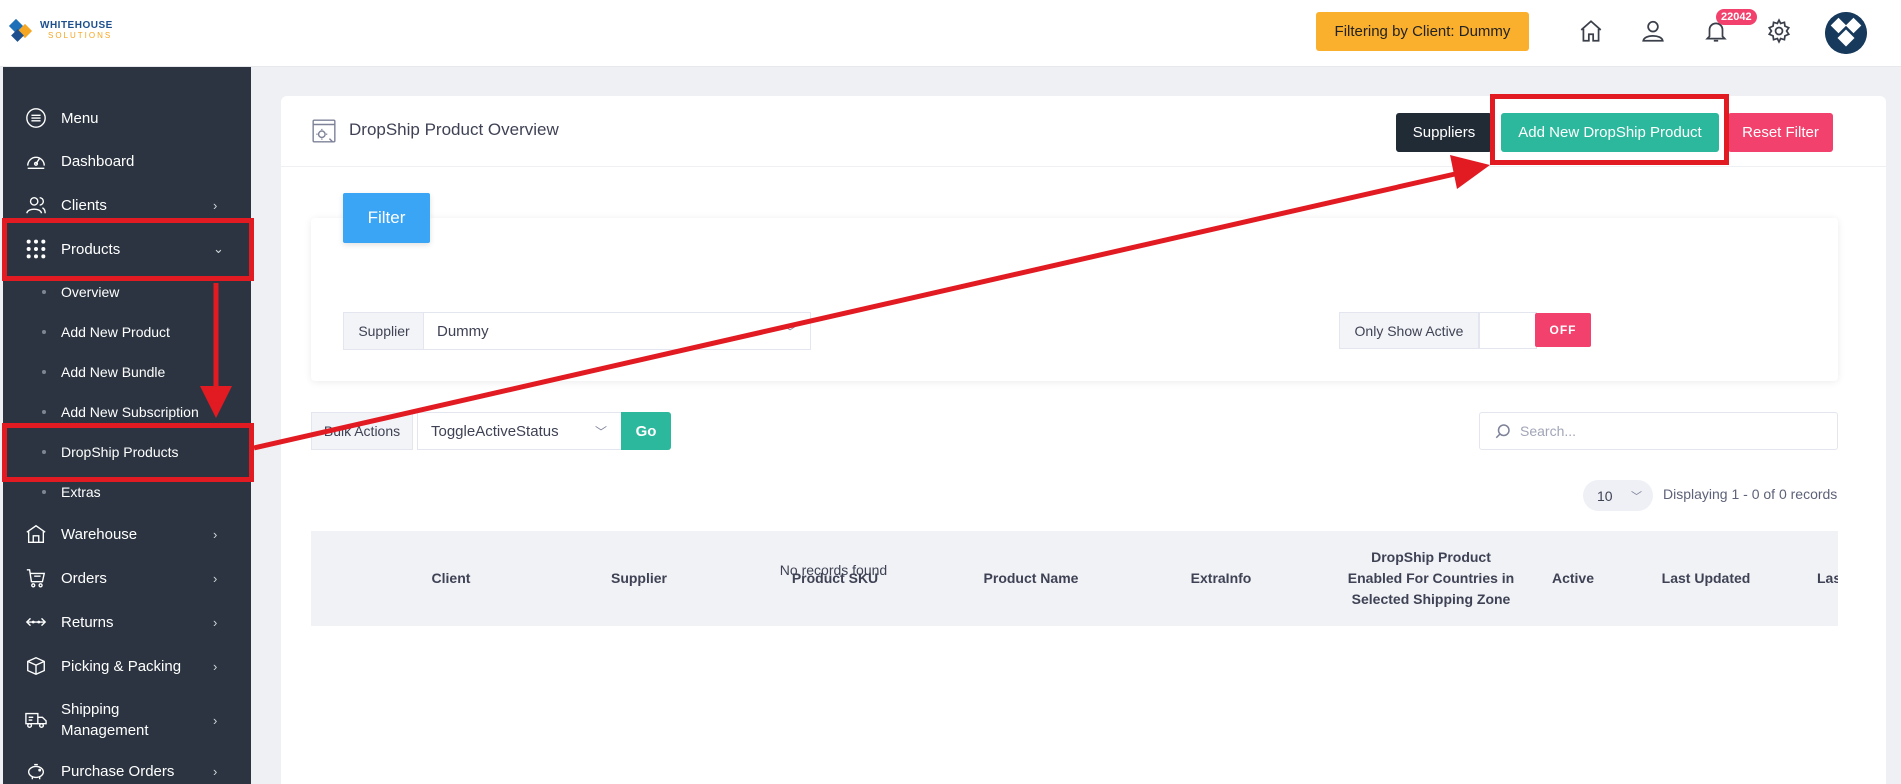  I want to click on sidebar-subitem-extras: Extras, so click(127, 492).